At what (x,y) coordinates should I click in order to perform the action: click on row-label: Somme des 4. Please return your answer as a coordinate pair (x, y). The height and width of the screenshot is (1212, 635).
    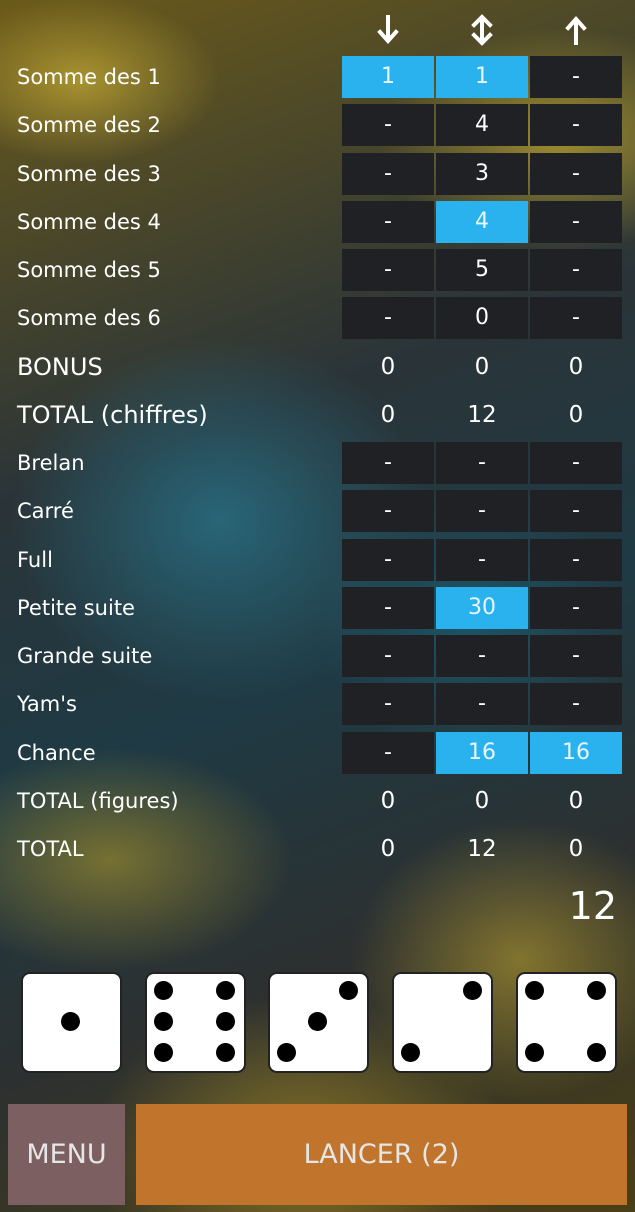
    Looking at the image, I should click on (89, 222).